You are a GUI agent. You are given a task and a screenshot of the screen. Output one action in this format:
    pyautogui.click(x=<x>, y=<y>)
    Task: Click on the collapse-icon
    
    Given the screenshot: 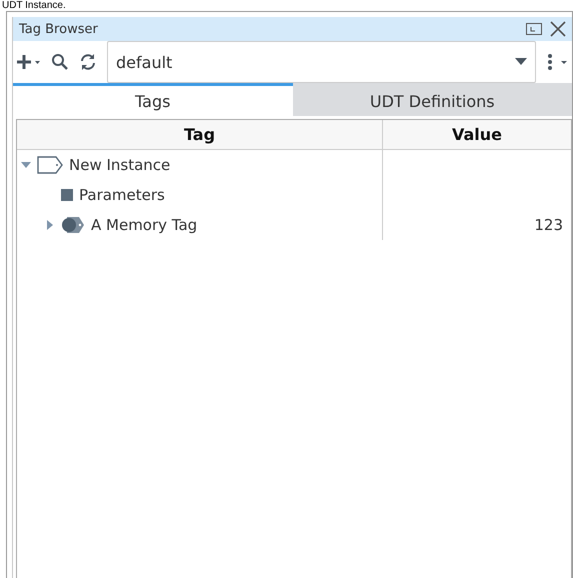 What is the action you would take?
    pyautogui.click(x=26, y=165)
    